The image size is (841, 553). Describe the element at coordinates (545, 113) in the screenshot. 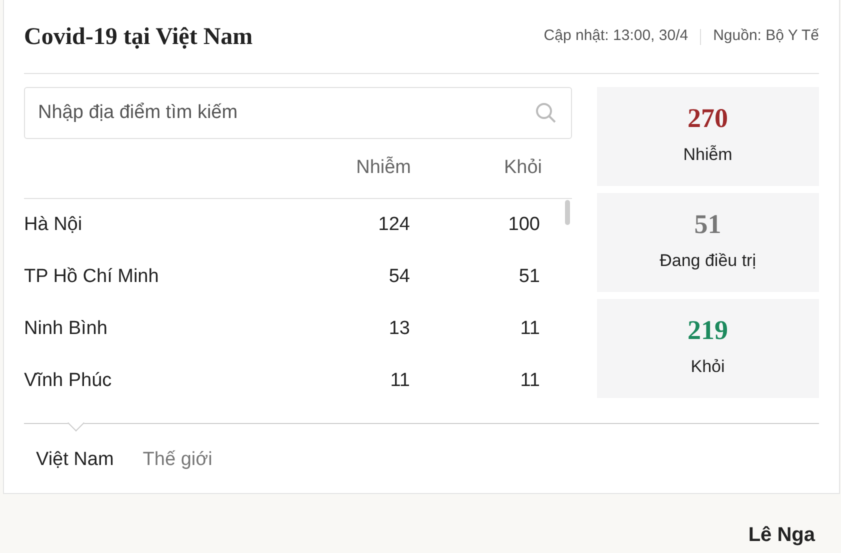

I see `search-icon` at that location.